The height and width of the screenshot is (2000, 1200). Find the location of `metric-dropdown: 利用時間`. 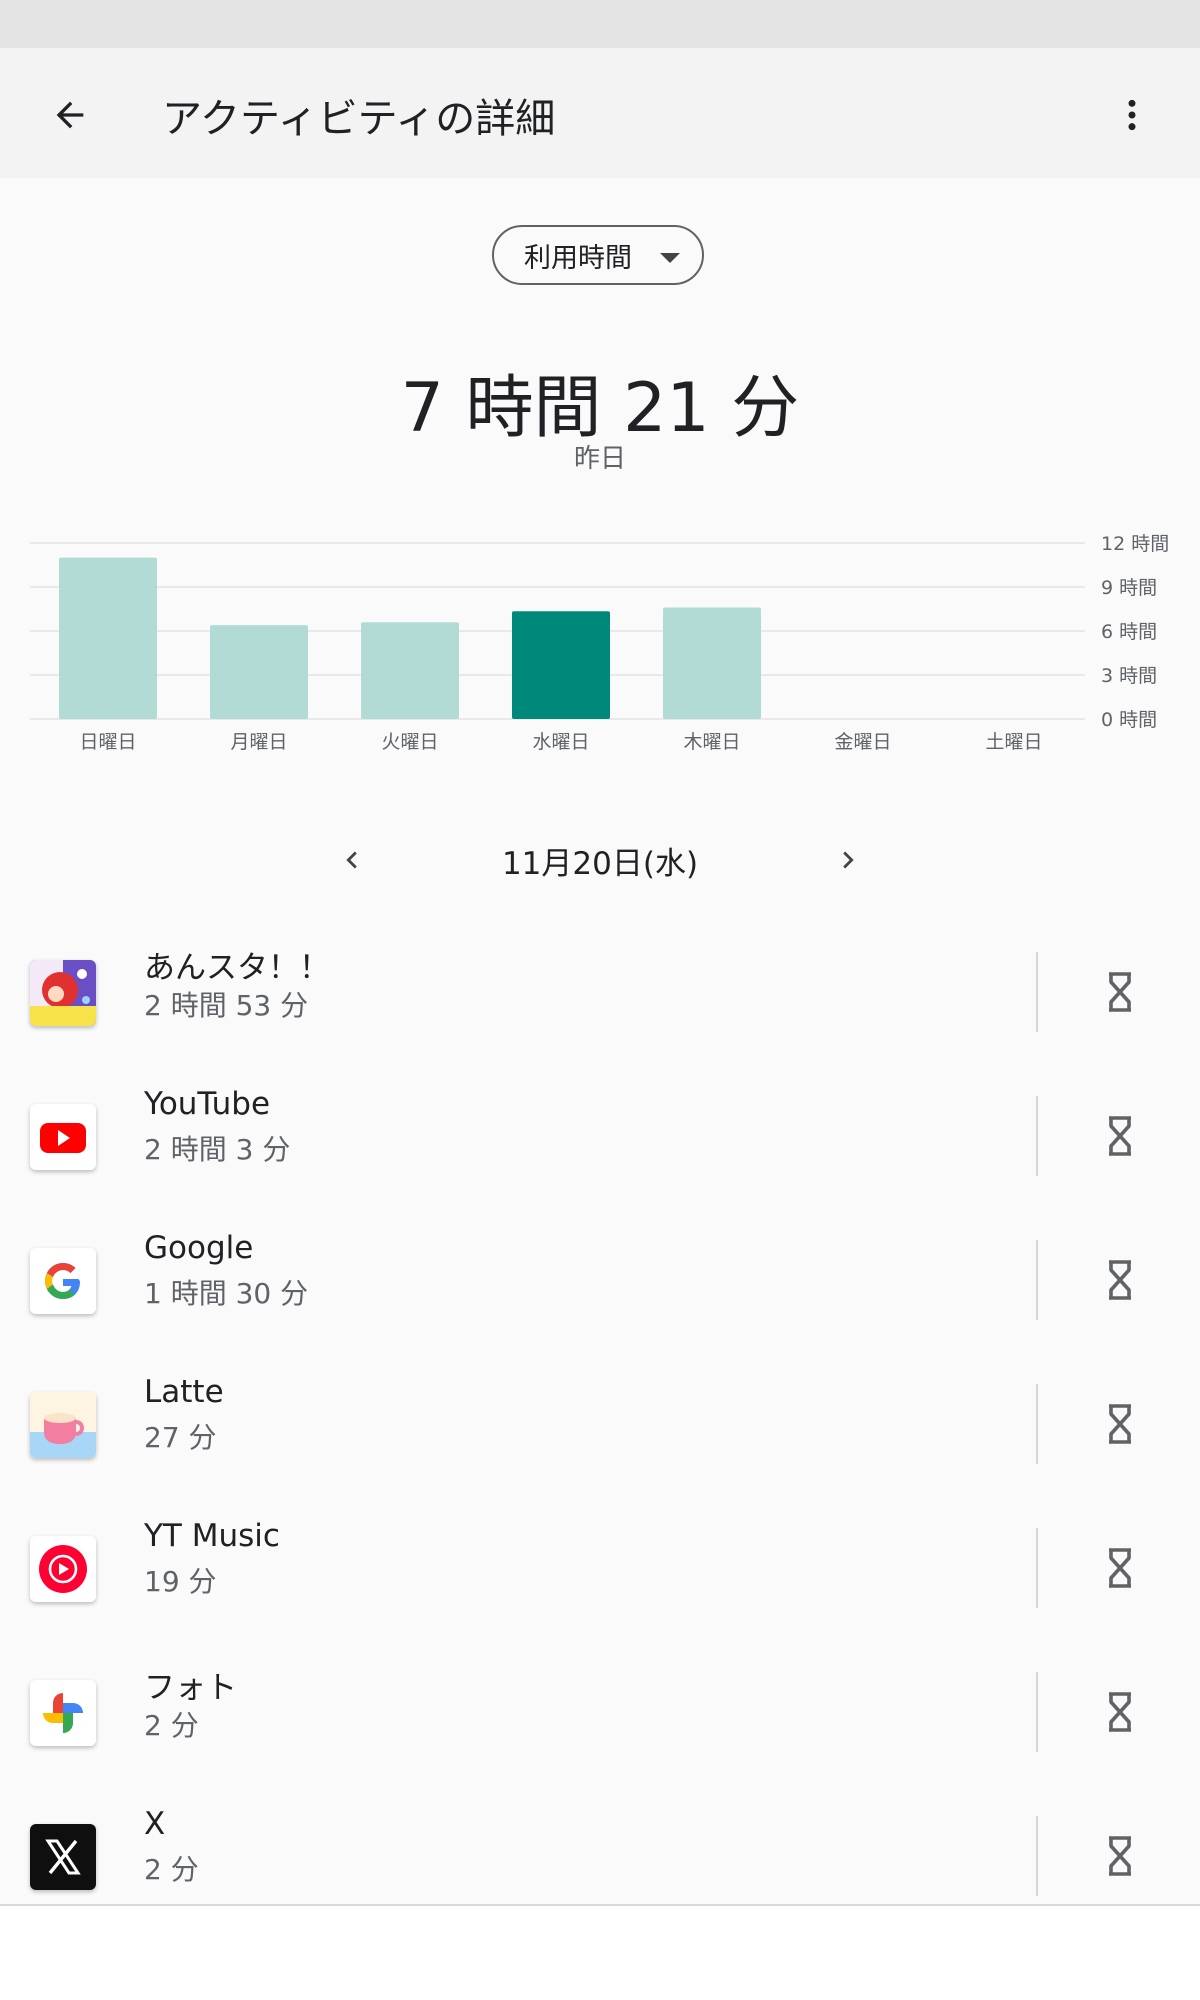

metric-dropdown: 利用時間 is located at coordinates (598, 255).